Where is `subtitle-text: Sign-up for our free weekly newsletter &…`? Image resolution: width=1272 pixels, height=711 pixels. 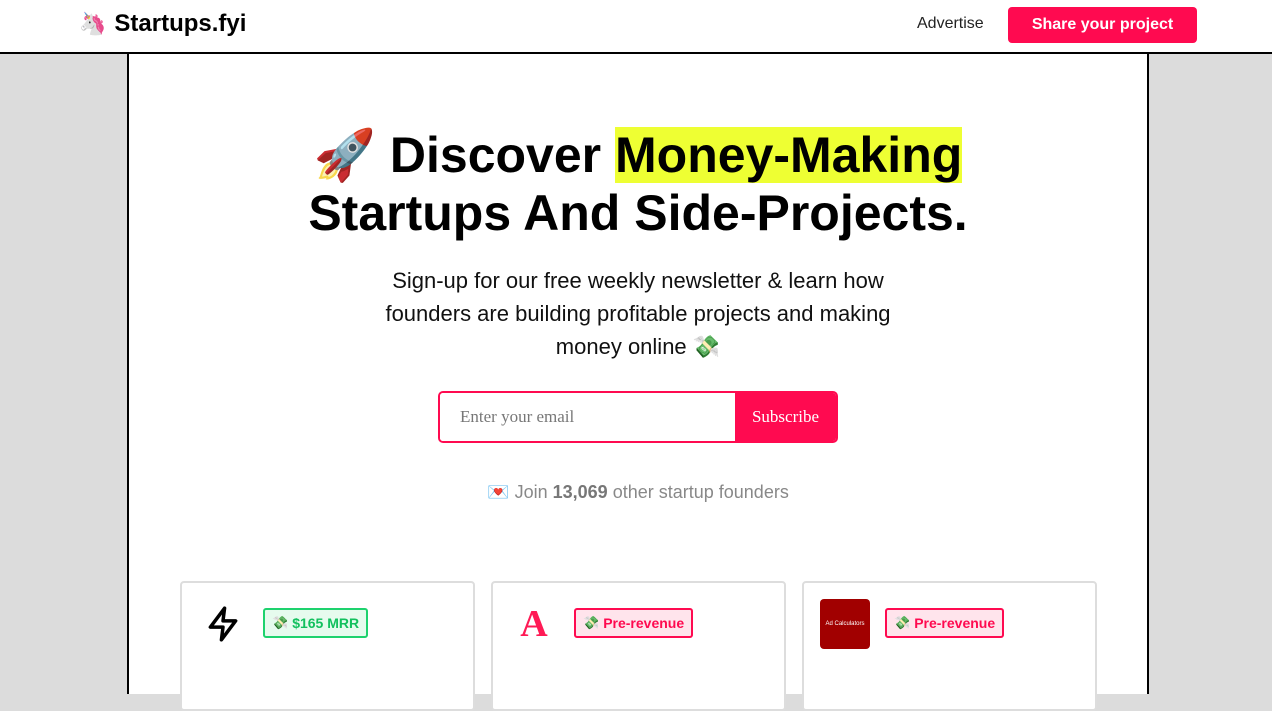 subtitle-text: Sign-up for our free weekly newsletter &… is located at coordinates (638, 313).